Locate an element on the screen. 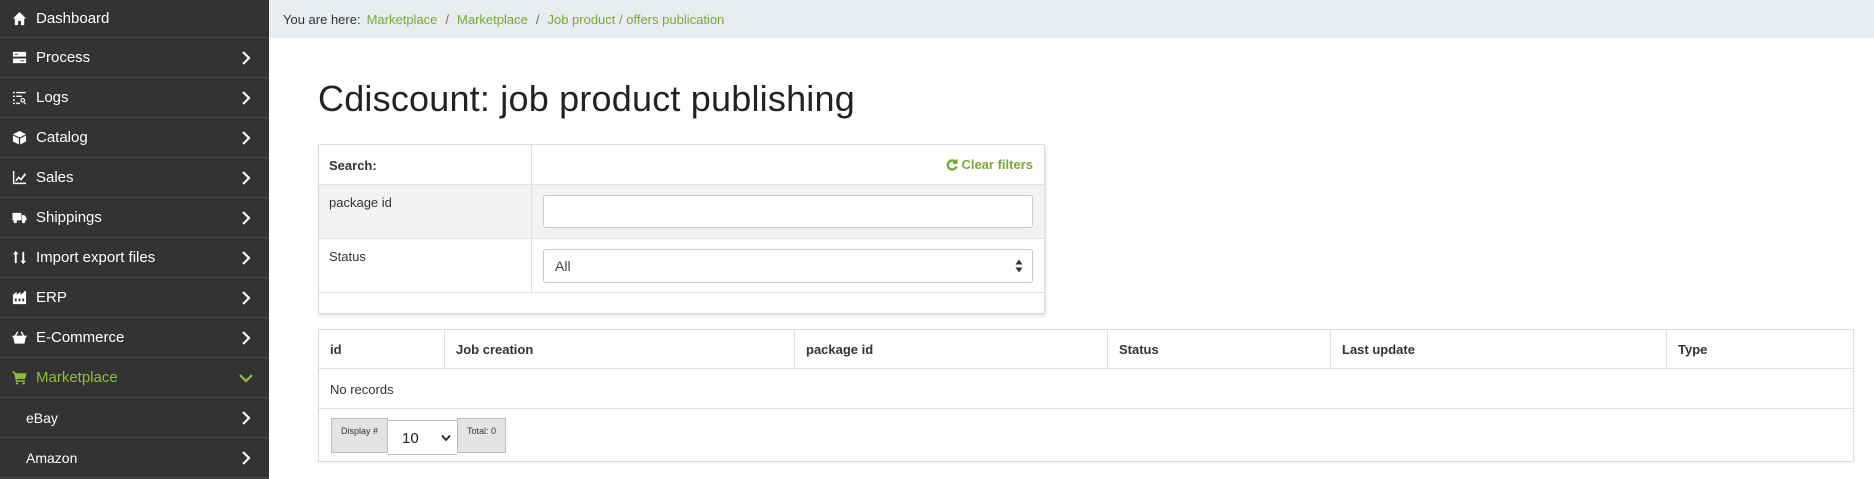 The height and width of the screenshot is (479, 1874). sidebar-item-label: eBay is located at coordinates (42, 417).